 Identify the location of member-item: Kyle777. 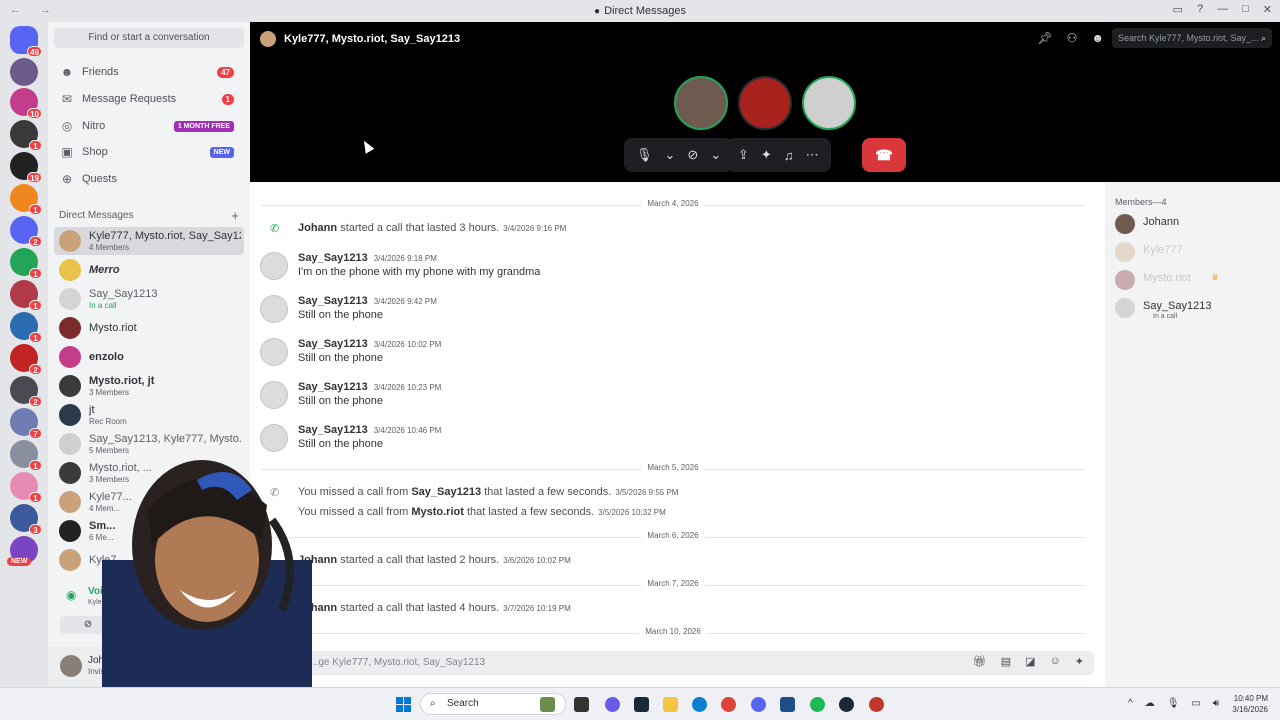
(1195, 252).